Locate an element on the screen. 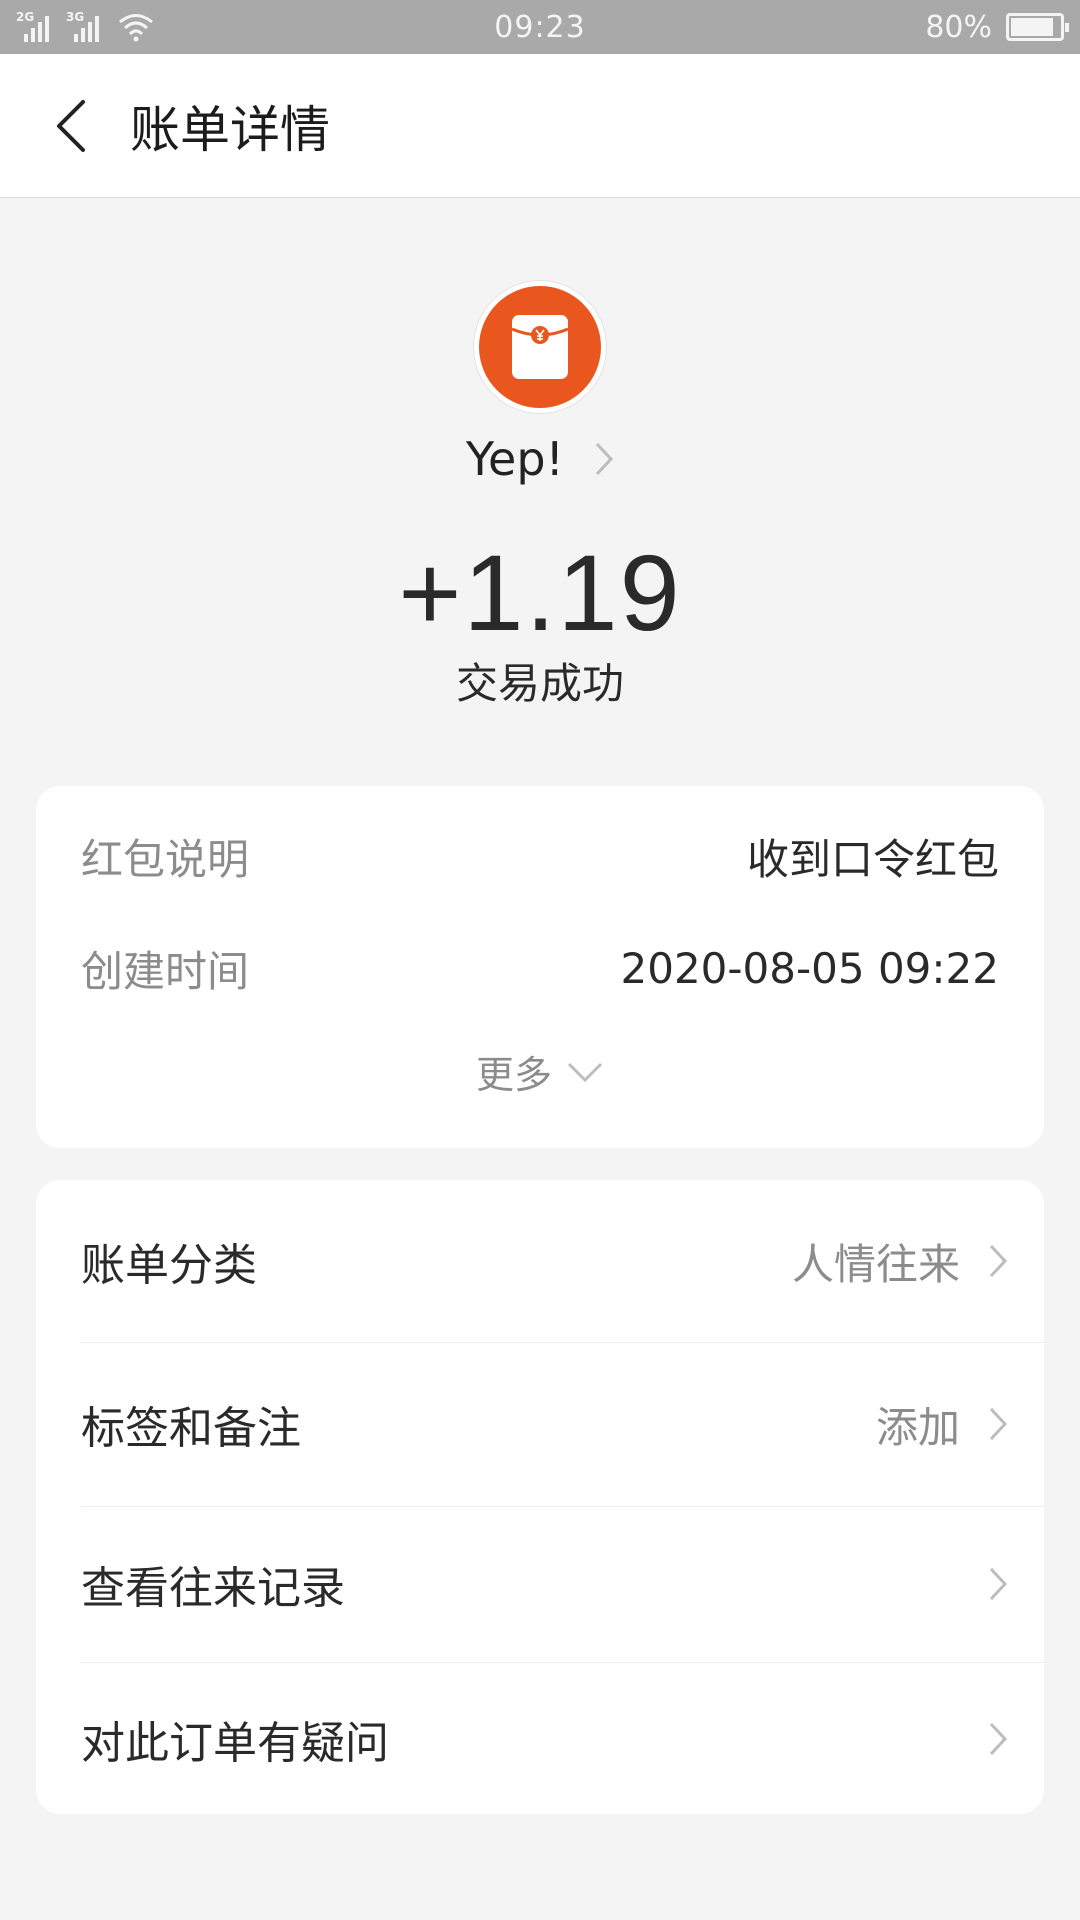  battery-fill is located at coordinates (1032, 27).